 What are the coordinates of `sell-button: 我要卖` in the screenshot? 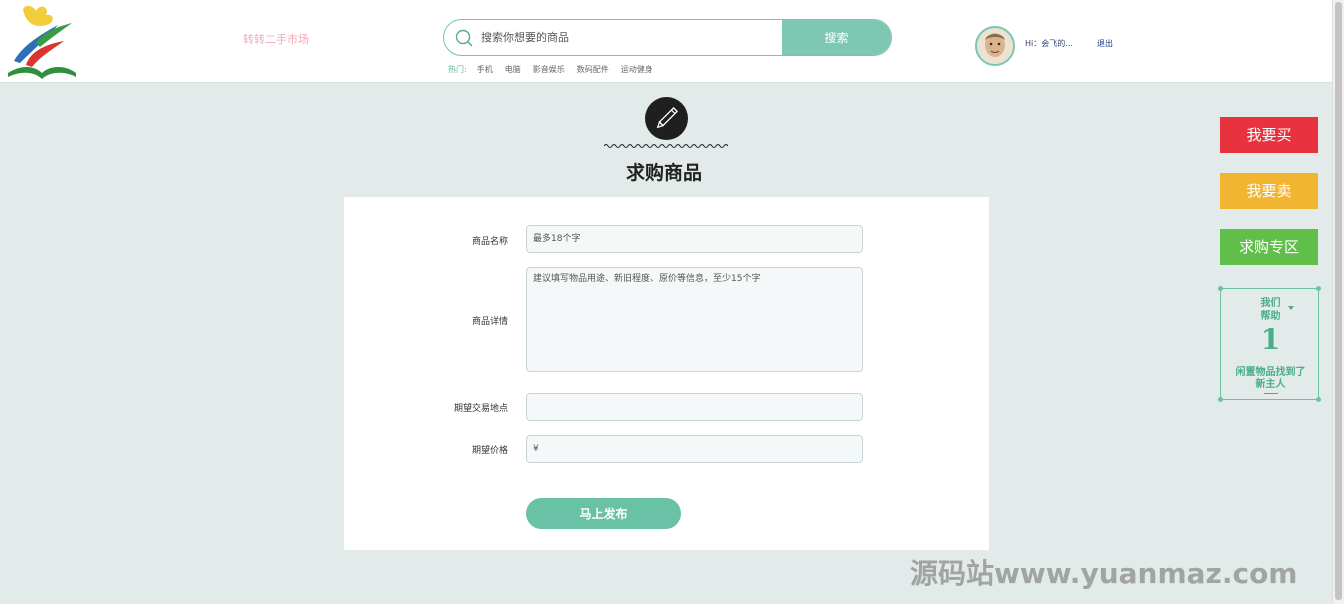 It's located at (1269, 191).